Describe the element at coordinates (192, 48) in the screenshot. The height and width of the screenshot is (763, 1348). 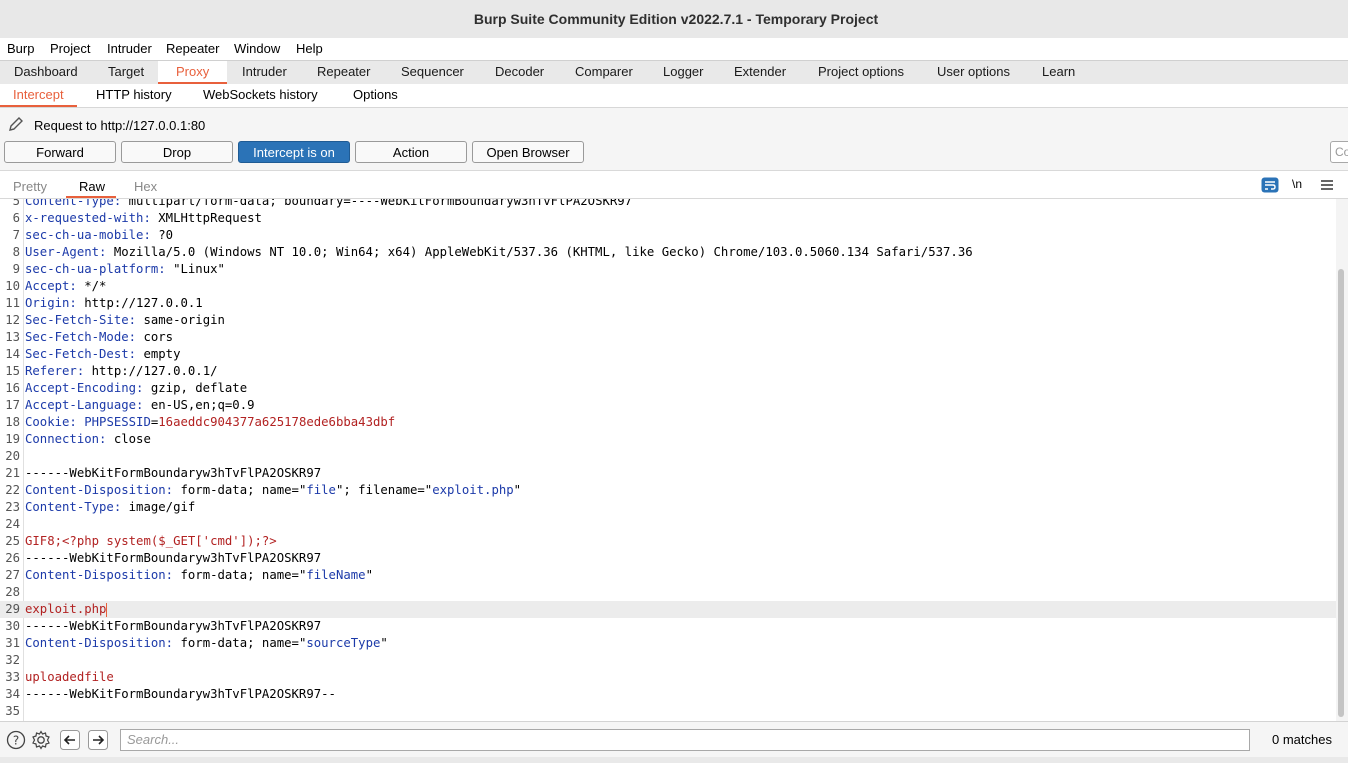
I see `menu-repeater: Repeater` at that location.